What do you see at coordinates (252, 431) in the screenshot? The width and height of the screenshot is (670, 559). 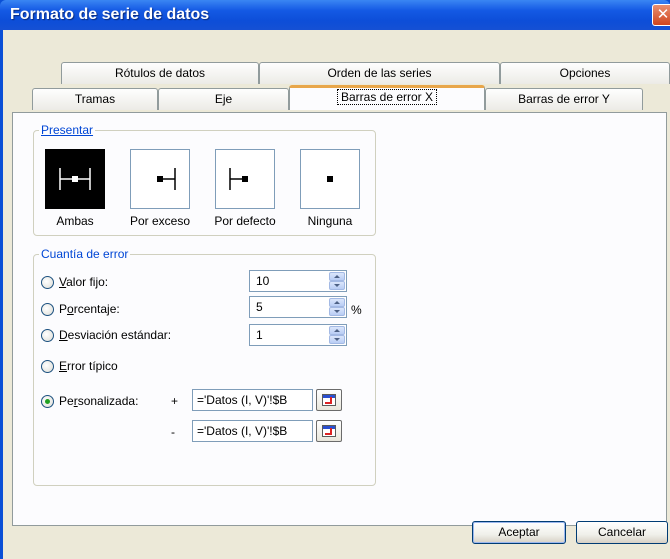 I see `minus-reference-input: ='Datos (I, V)'!$B` at bounding box center [252, 431].